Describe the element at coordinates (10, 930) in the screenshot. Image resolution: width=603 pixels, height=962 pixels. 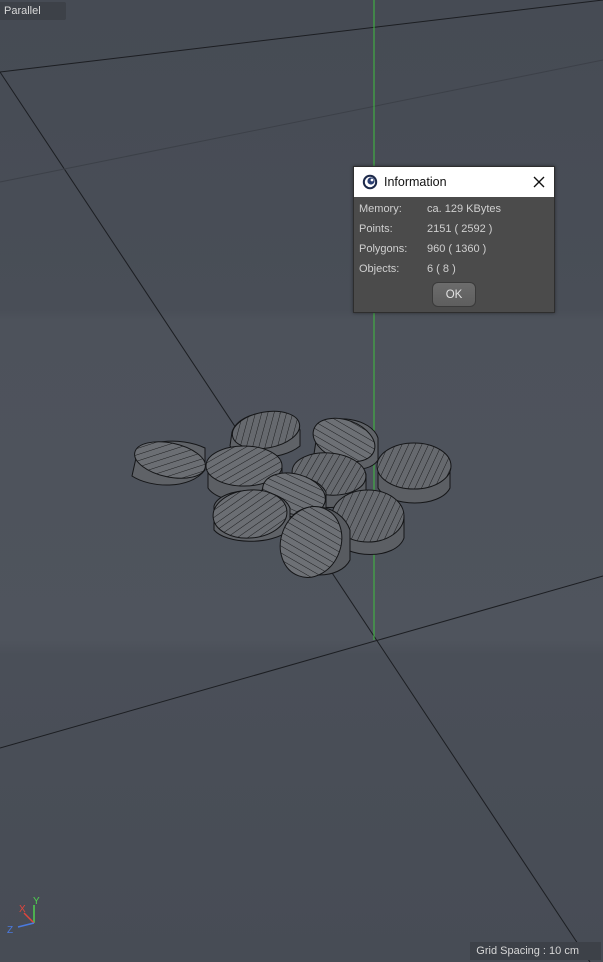
I see `axis-z-label: Z` at that location.